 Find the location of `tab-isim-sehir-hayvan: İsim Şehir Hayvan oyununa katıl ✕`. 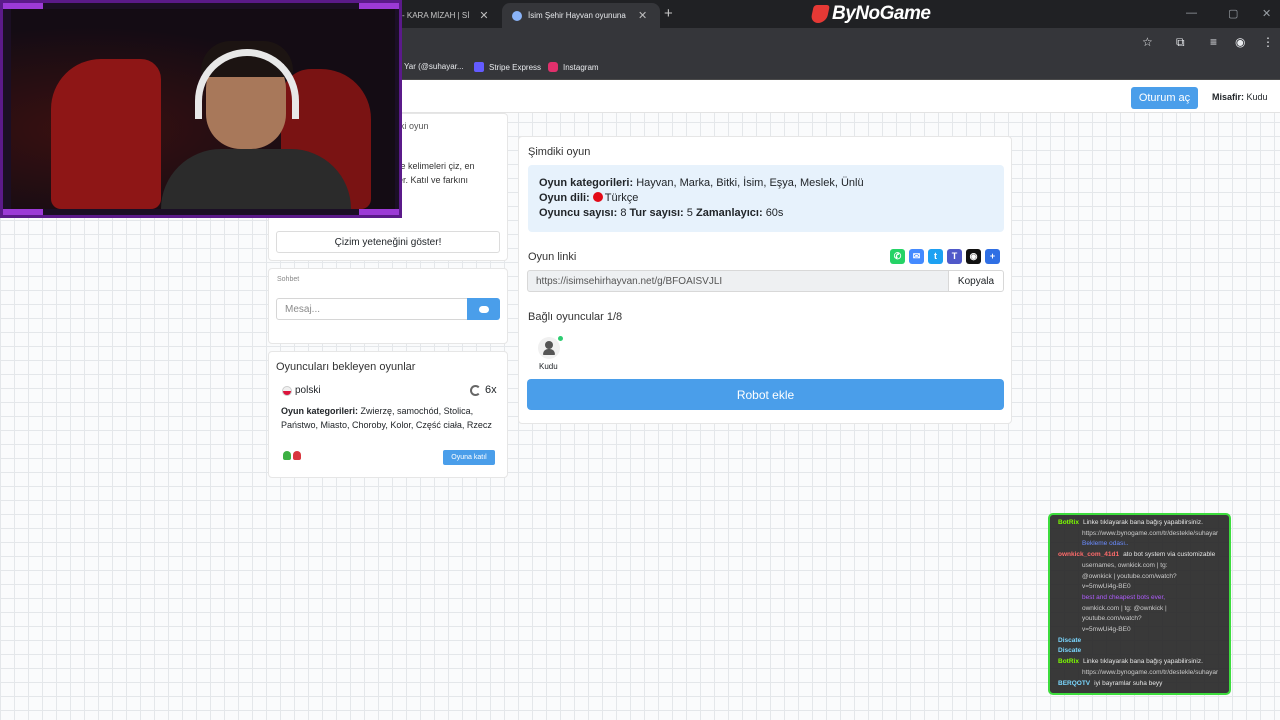

tab-isim-sehir-hayvan: İsim Şehir Hayvan oyununa katıl ✕ is located at coordinates (581, 15).